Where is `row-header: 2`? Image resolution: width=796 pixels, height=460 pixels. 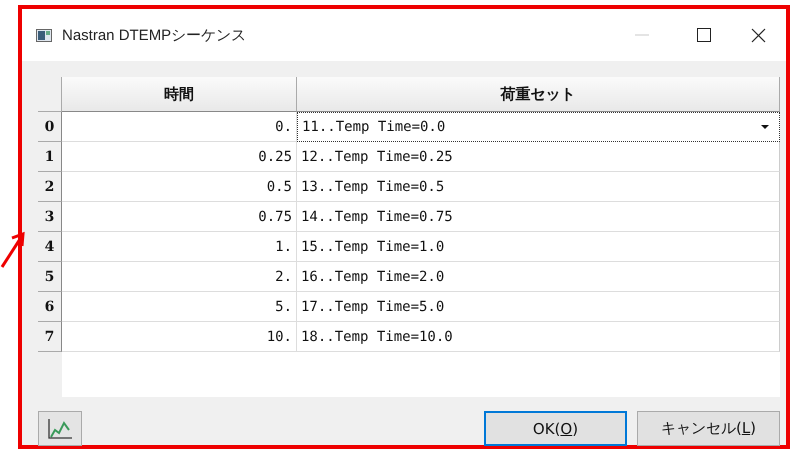 row-header: 2 is located at coordinates (50, 187).